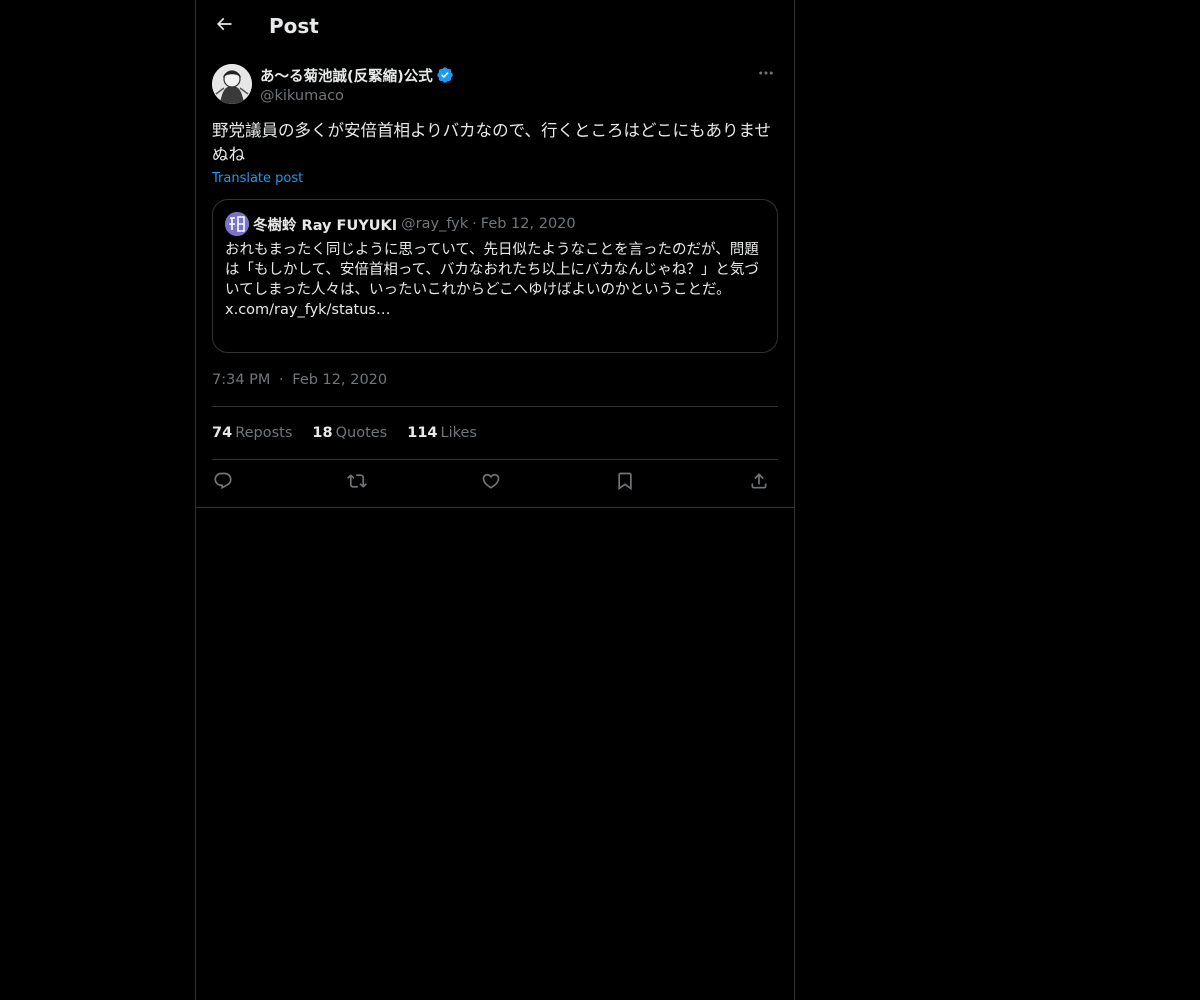 The width and height of the screenshot is (1200, 1000). What do you see at coordinates (422, 433) in the screenshot?
I see `likes-count: 114` at bounding box center [422, 433].